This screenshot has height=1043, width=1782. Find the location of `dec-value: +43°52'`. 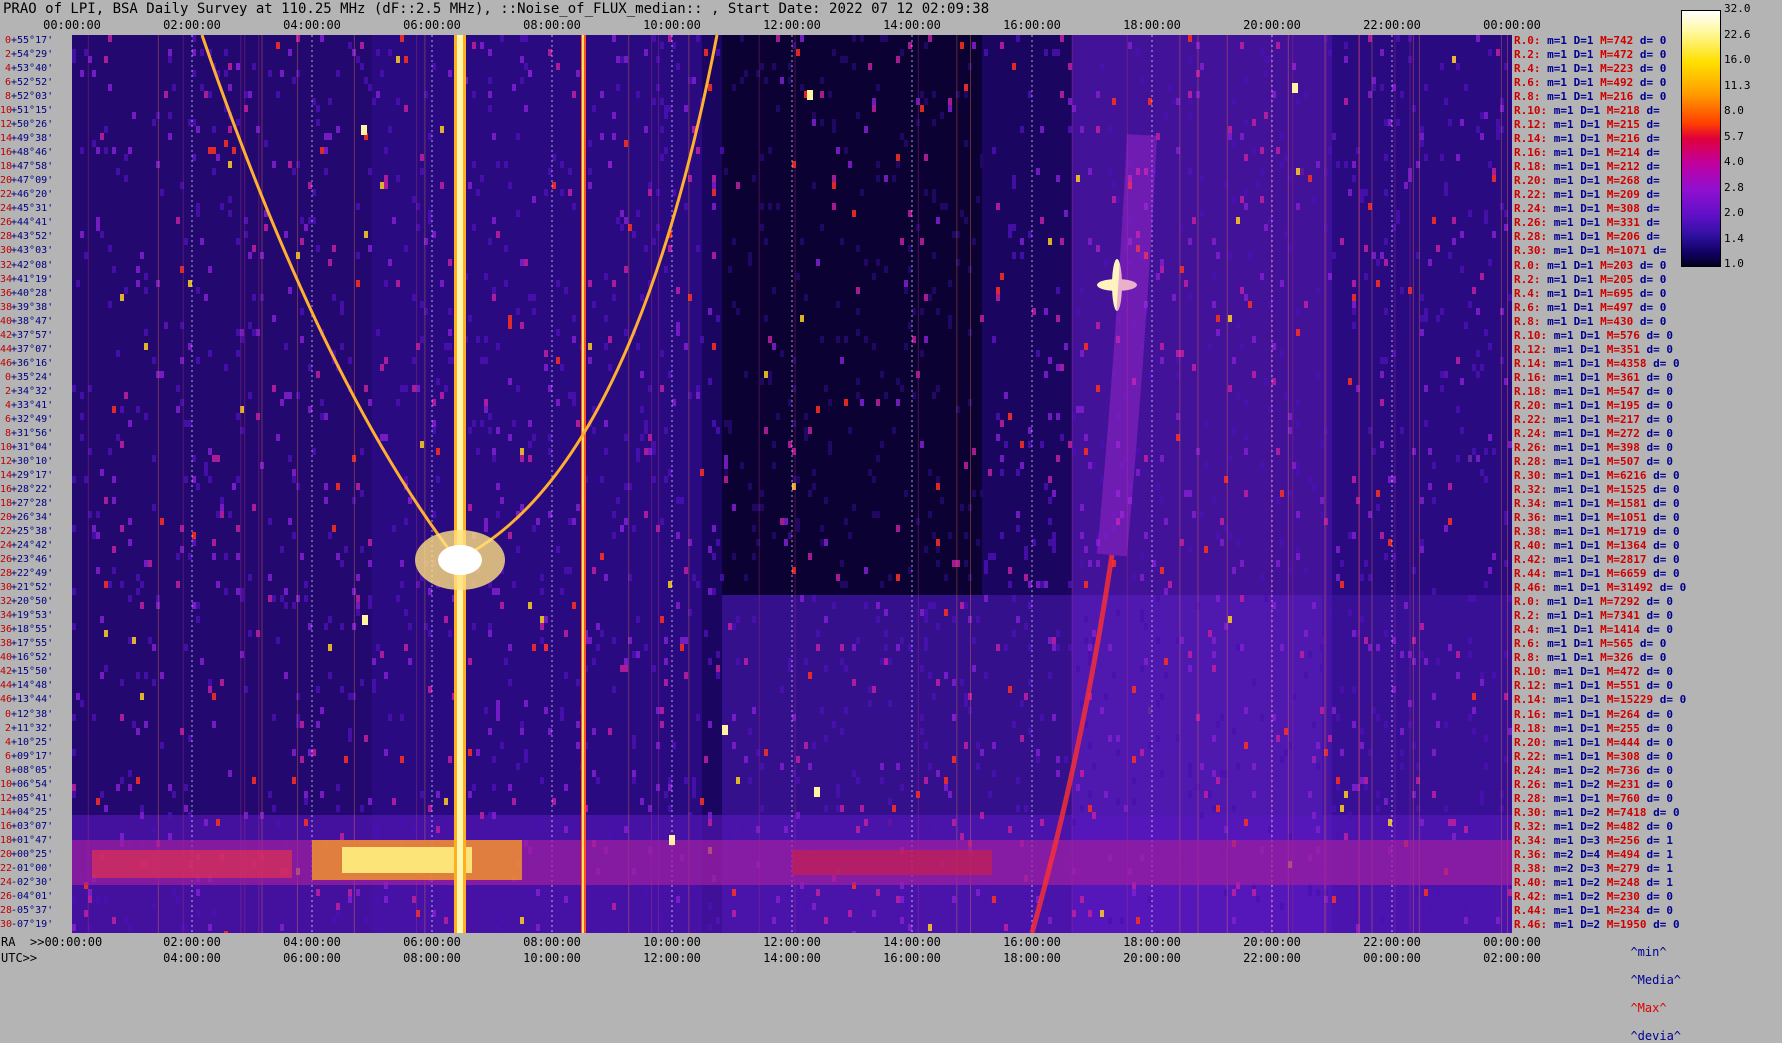

dec-value: +43°52' is located at coordinates (32, 237).